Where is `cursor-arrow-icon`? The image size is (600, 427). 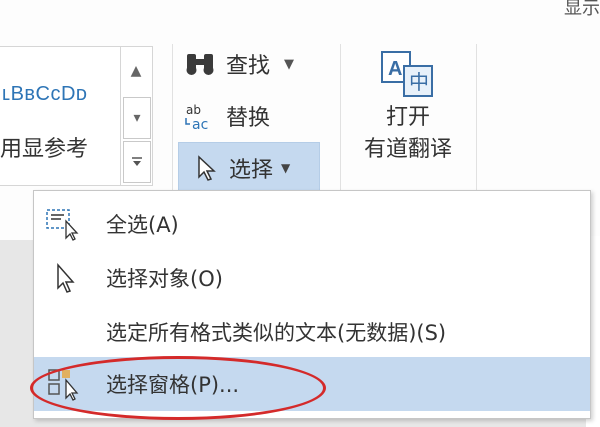
cursor-arrow-icon is located at coordinates (207, 168).